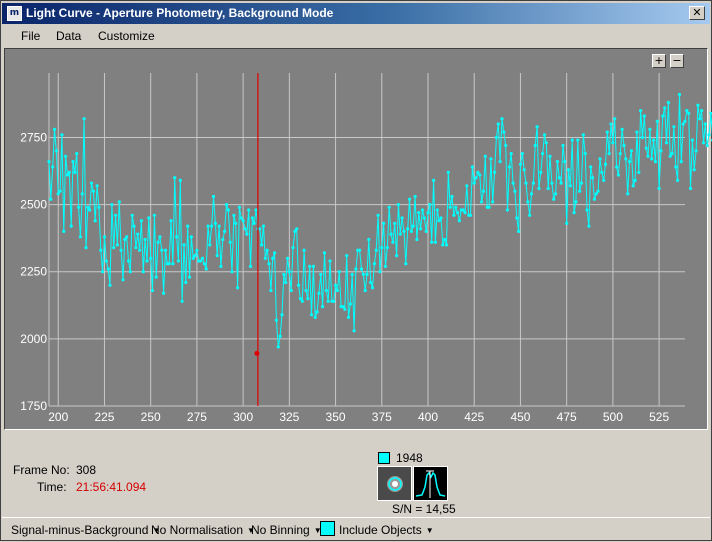 The image size is (712, 542). What do you see at coordinates (286, 530) in the screenshot?
I see `binning-dropdown: No Binning ▼` at bounding box center [286, 530].